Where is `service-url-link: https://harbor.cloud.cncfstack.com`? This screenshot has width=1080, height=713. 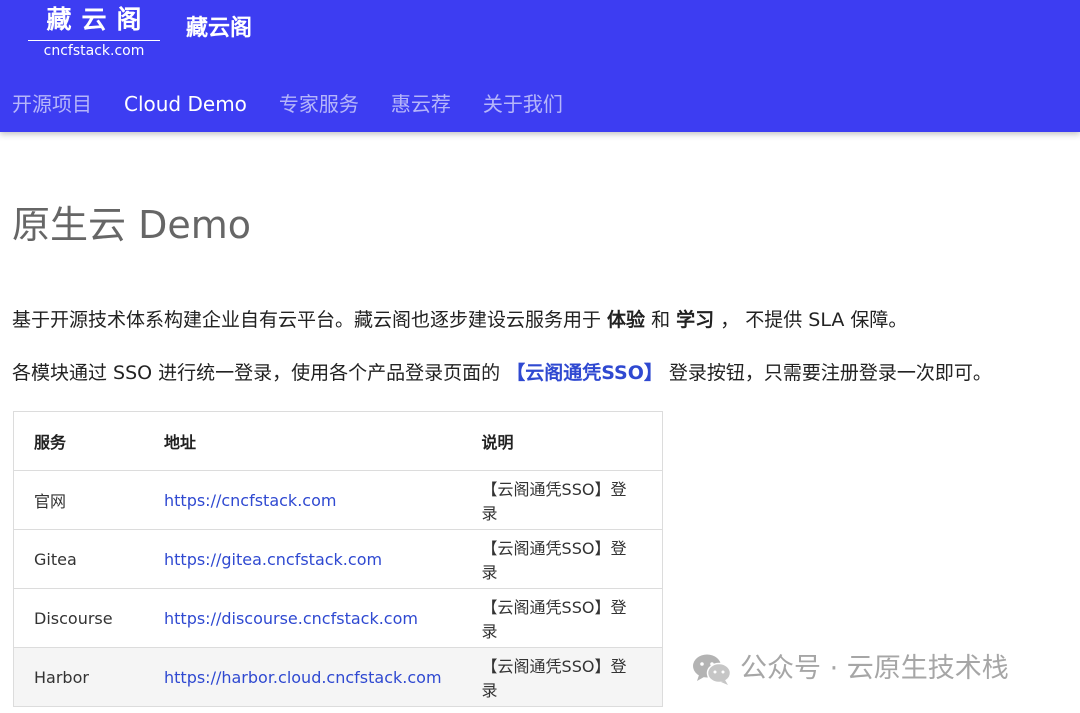
service-url-link: https://harbor.cloud.cncfstack.com is located at coordinates (303, 677).